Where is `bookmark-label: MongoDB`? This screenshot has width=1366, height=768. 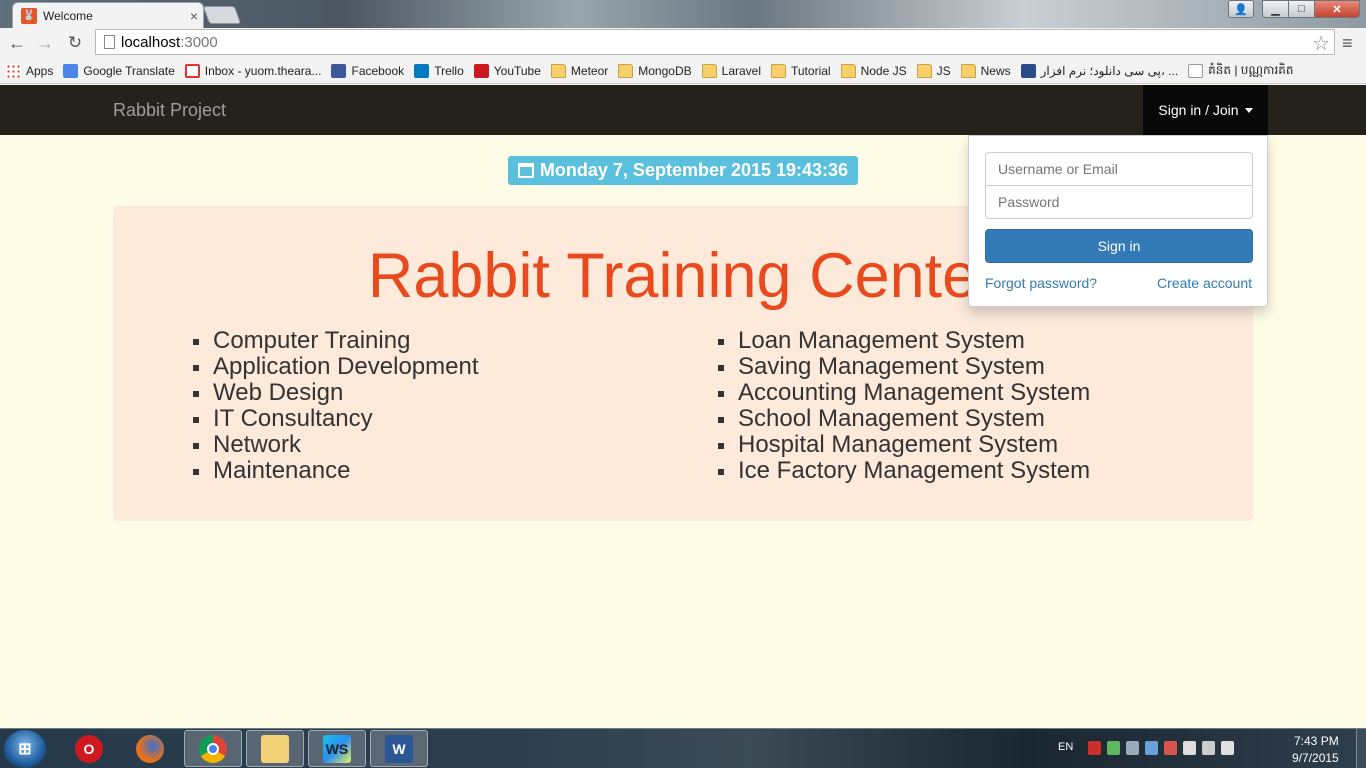
bookmark-label: MongoDB is located at coordinates (665, 70).